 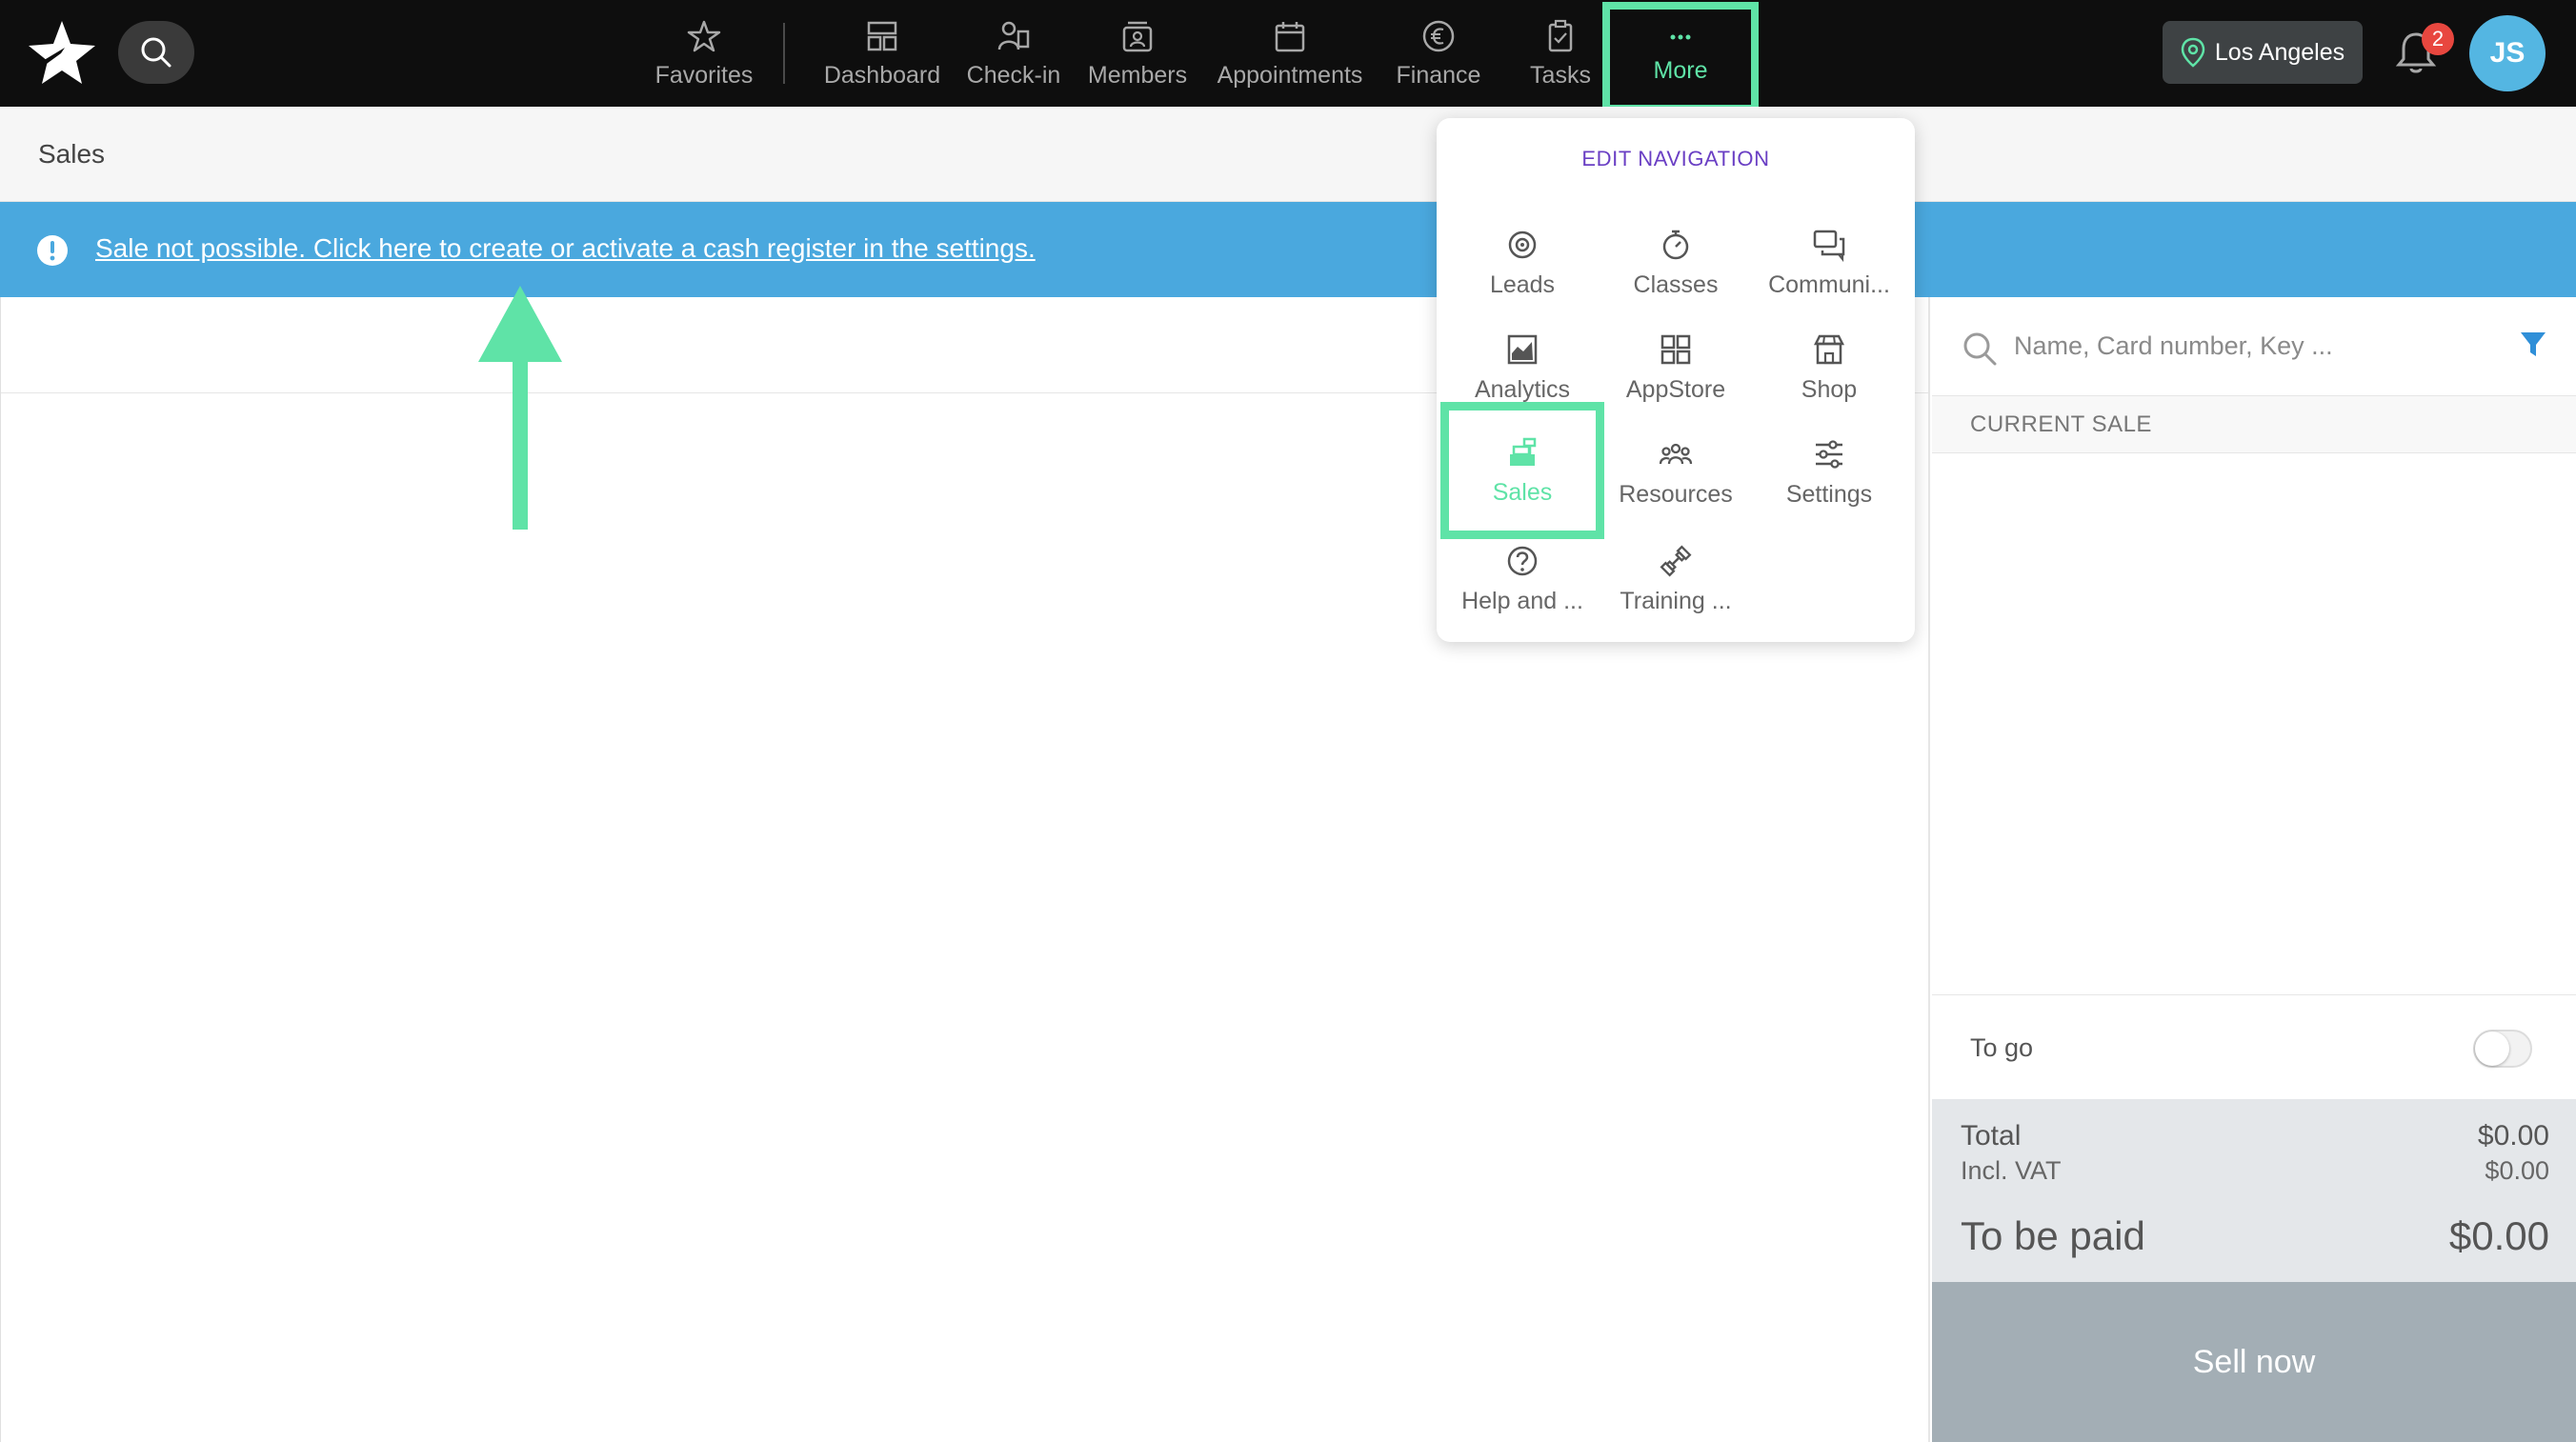 What do you see at coordinates (1676, 284) in the screenshot?
I see `menu-item-classes-label: Classes` at bounding box center [1676, 284].